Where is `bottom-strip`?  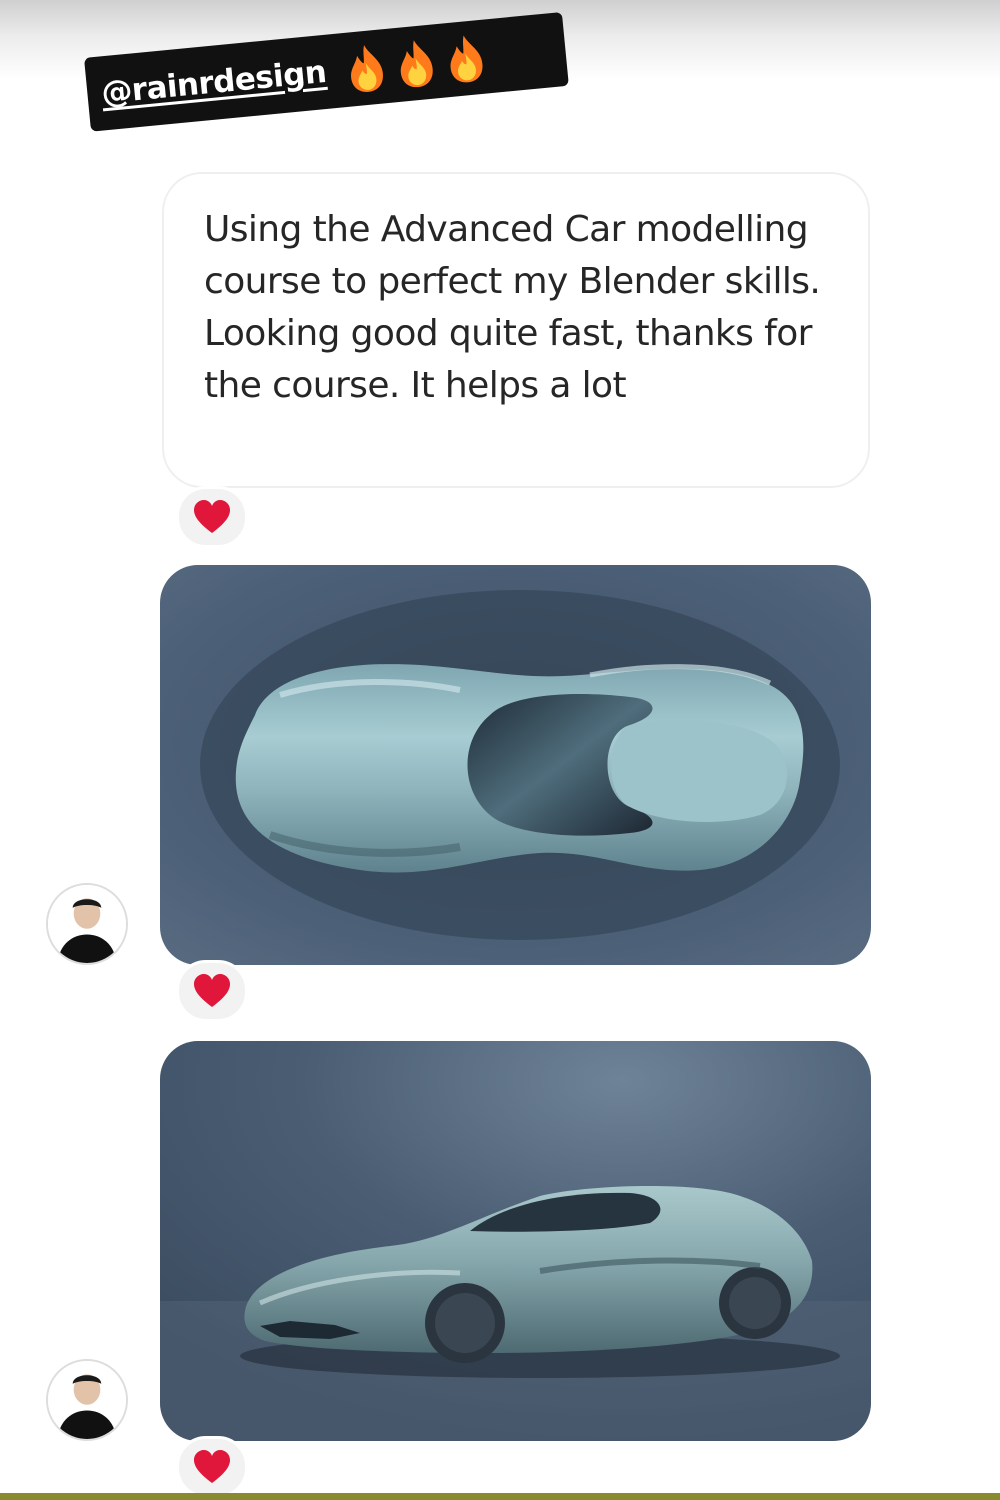
bottom-strip is located at coordinates (500, 1496).